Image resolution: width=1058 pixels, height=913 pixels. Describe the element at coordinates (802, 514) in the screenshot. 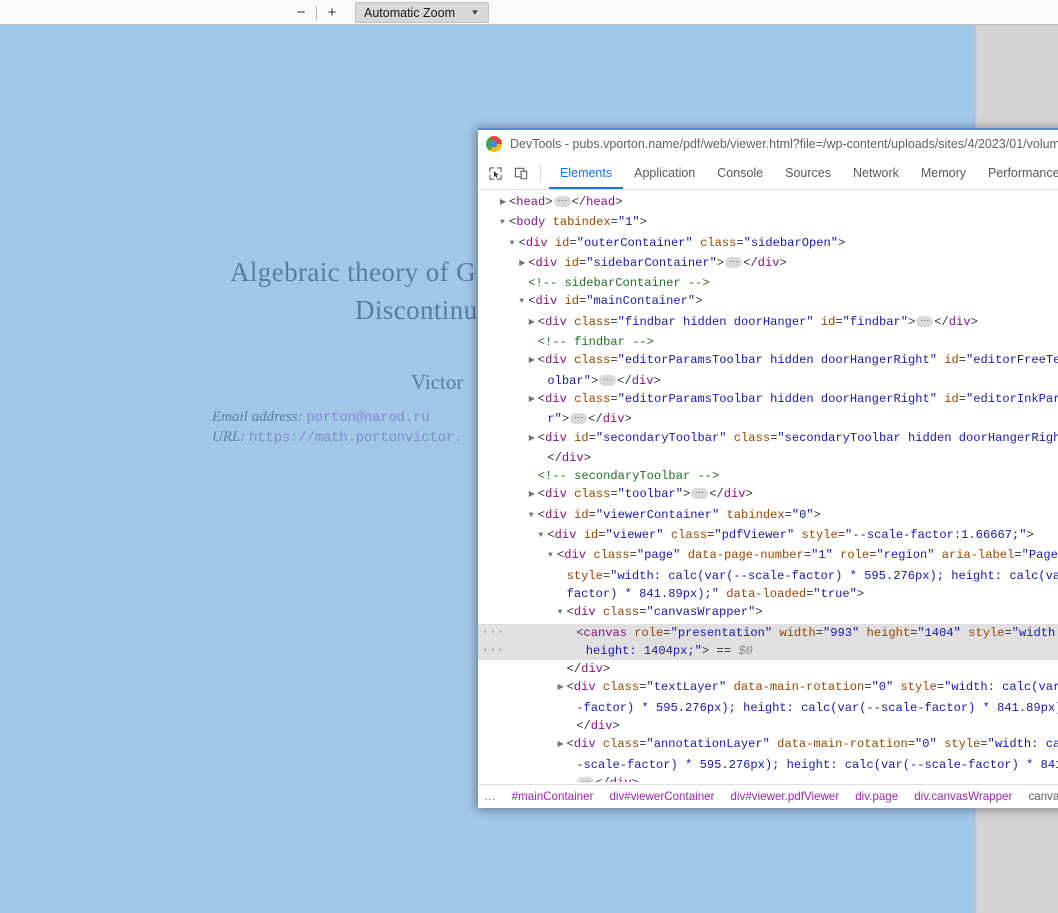

I see `node-attribute-value: "0"` at that location.